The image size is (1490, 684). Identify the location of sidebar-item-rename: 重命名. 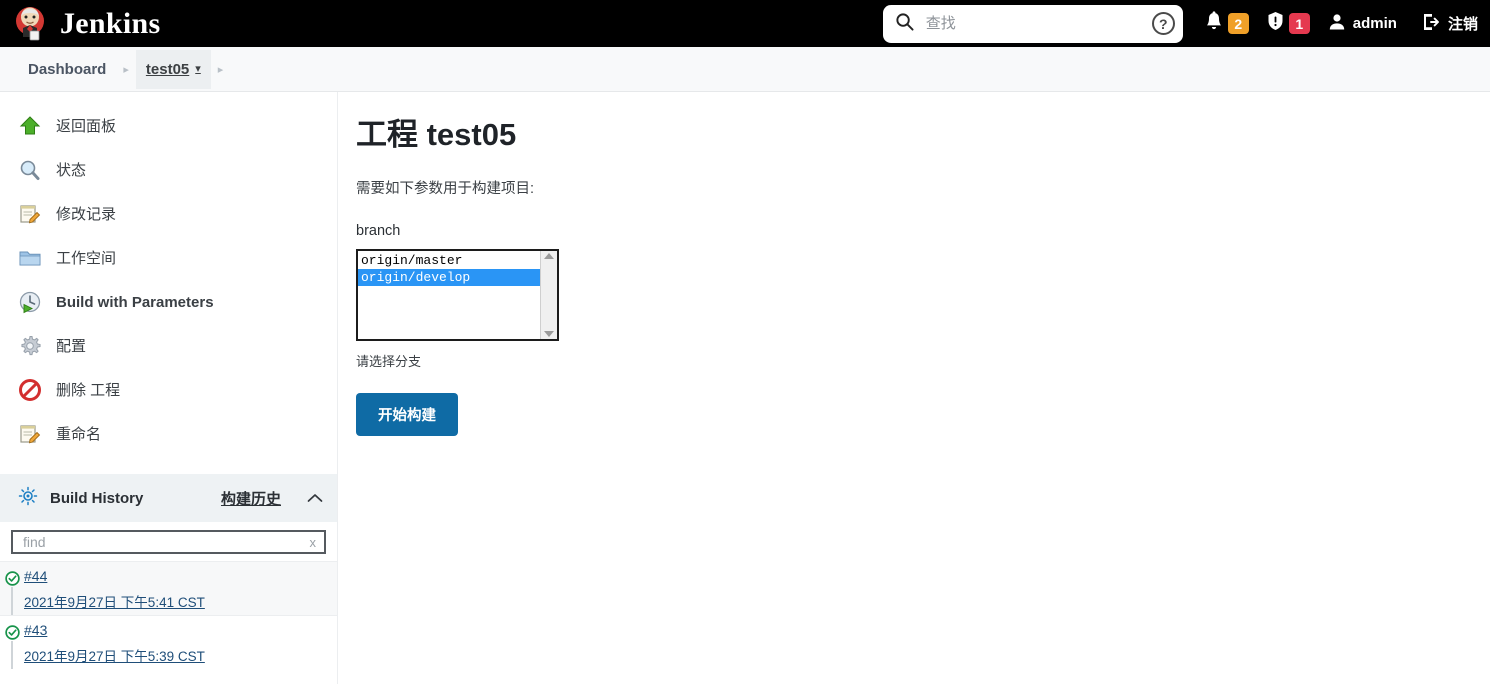
(168, 434).